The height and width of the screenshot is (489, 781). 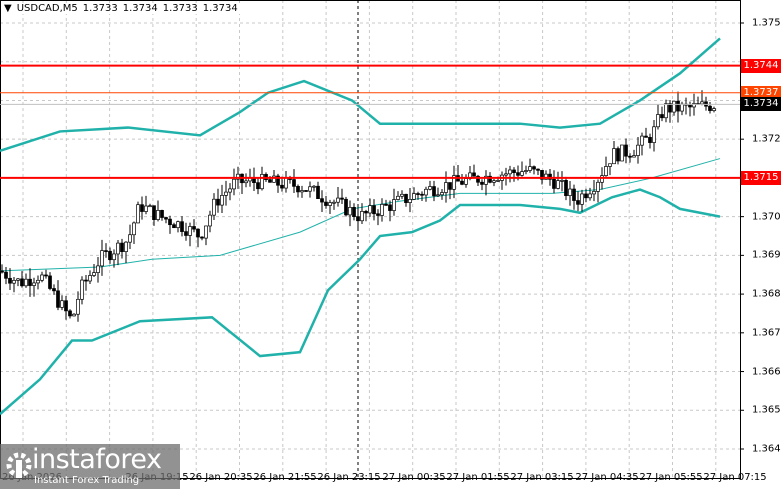 I want to click on dropdown-triangle-icon: ▼, so click(x=8, y=8).